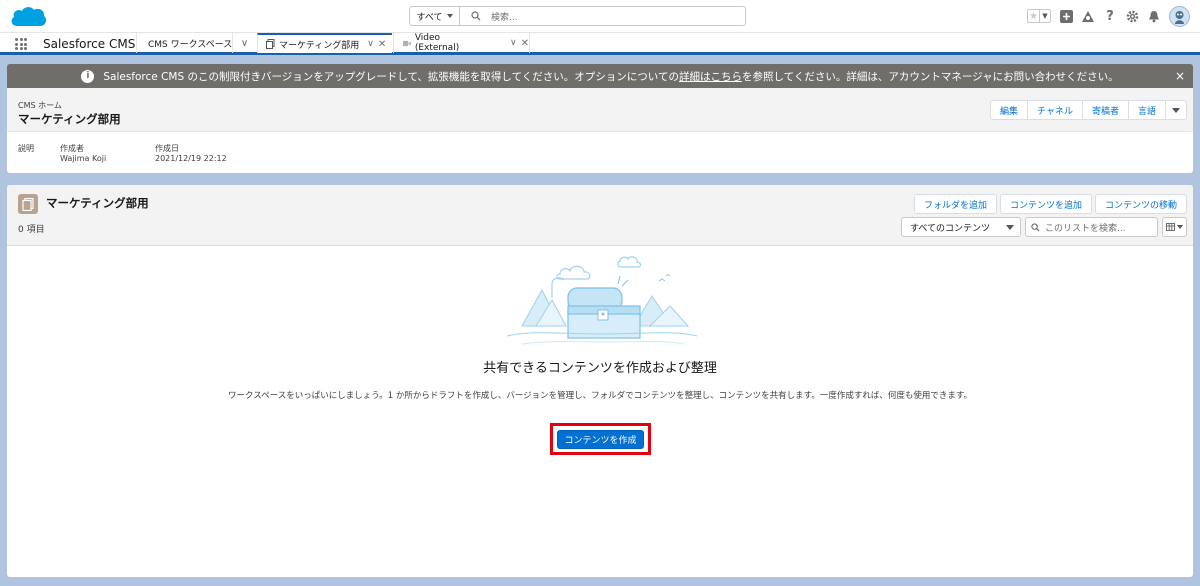  What do you see at coordinates (97, 203) in the screenshot?
I see `list-title: マーケティング部用` at bounding box center [97, 203].